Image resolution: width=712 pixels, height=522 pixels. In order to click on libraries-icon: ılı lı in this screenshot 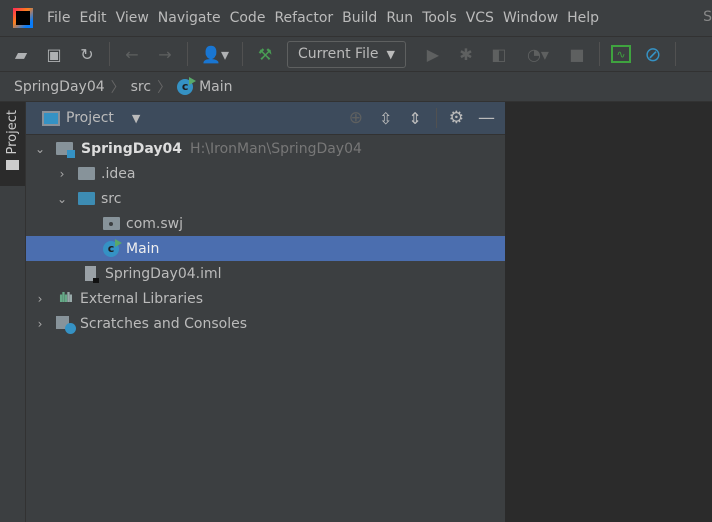, I will do `click(65, 298)`.